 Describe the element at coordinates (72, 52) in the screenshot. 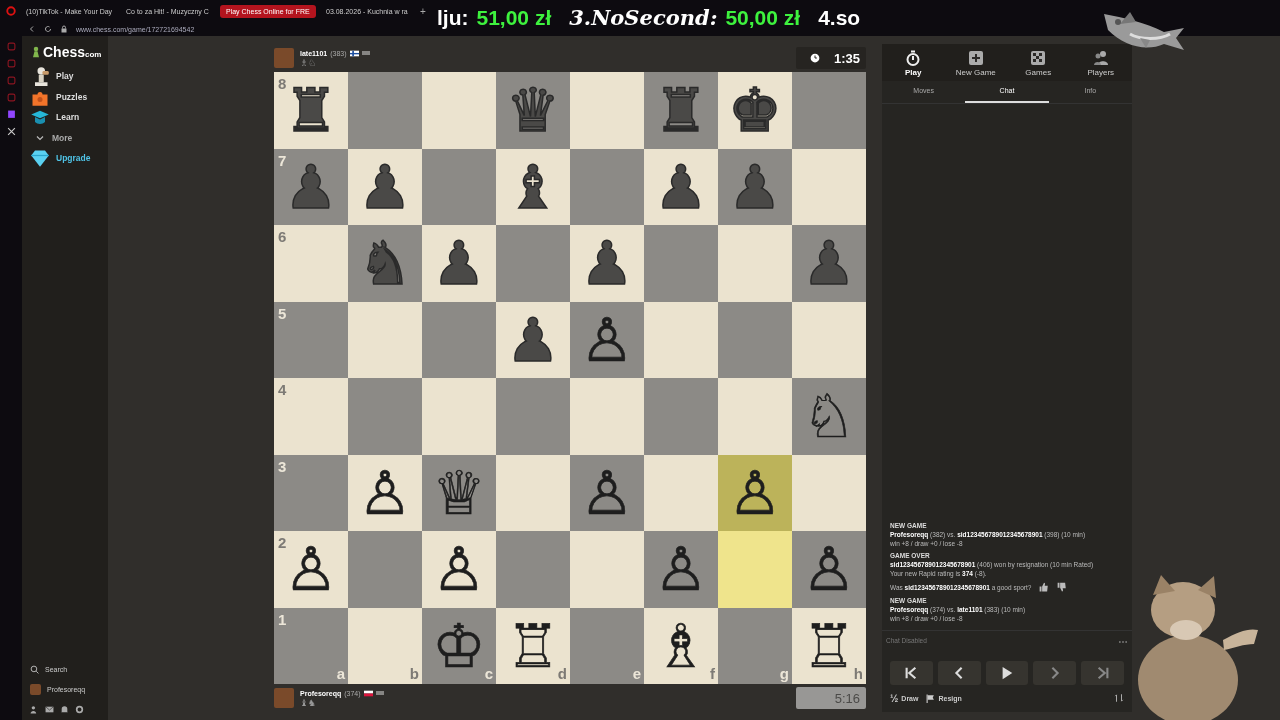

I see `logo: Chesscom` at that location.